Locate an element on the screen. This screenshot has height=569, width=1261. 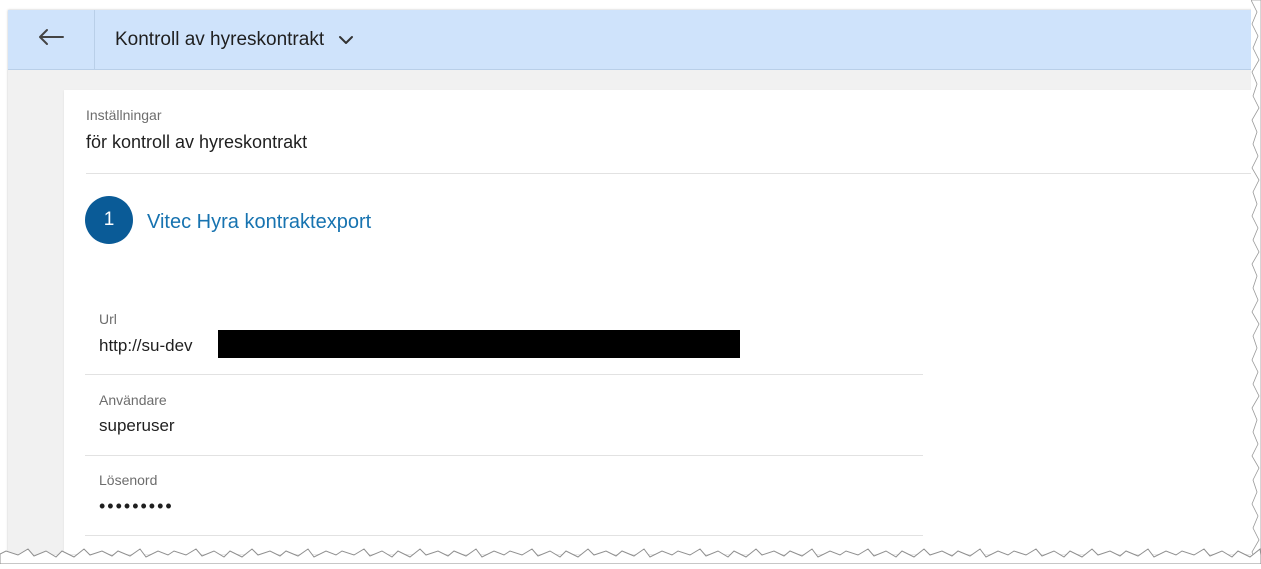
settings-title: för kontroll av hyreskontrakt is located at coordinates (197, 142).